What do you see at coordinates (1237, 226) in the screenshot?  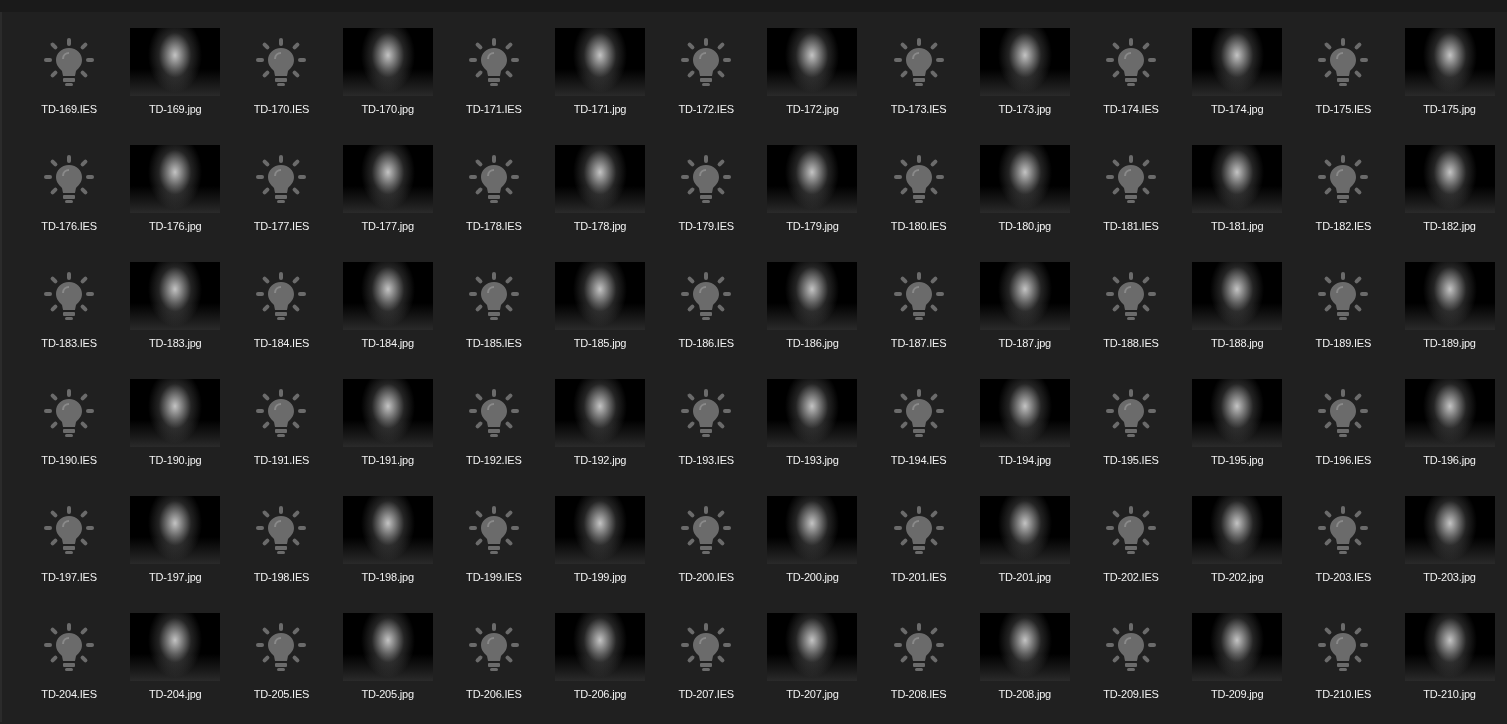 I see `file-name: TD-181.jpg` at bounding box center [1237, 226].